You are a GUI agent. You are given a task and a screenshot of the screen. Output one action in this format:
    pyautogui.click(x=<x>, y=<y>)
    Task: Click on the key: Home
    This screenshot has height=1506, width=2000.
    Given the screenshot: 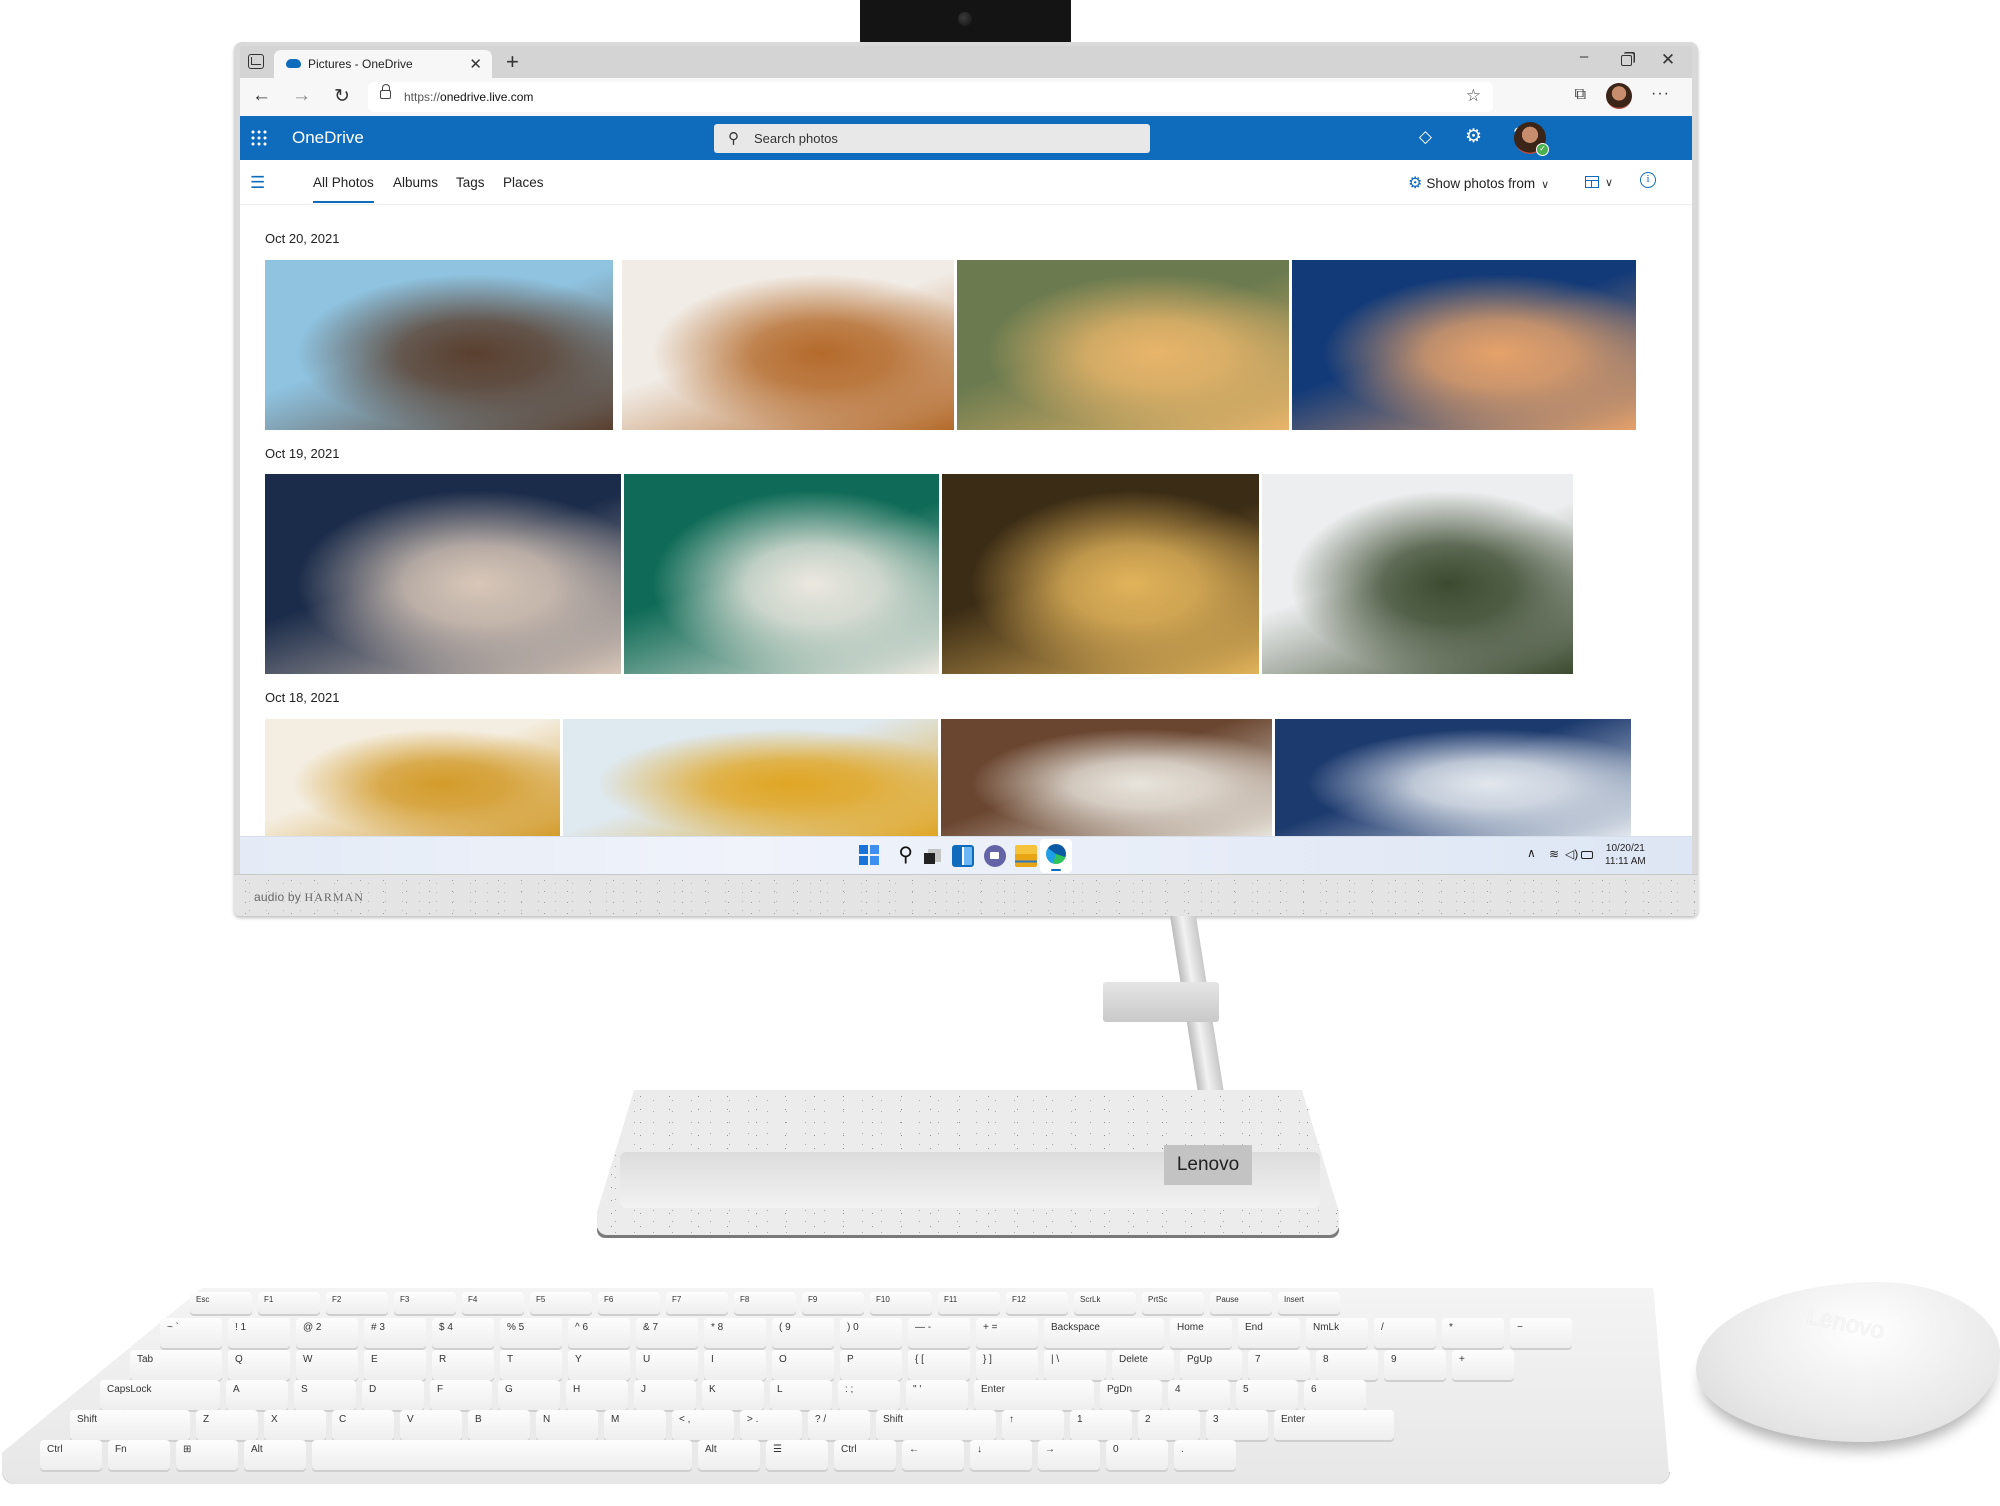 What is the action you would take?
    pyautogui.click(x=1201, y=1333)
    